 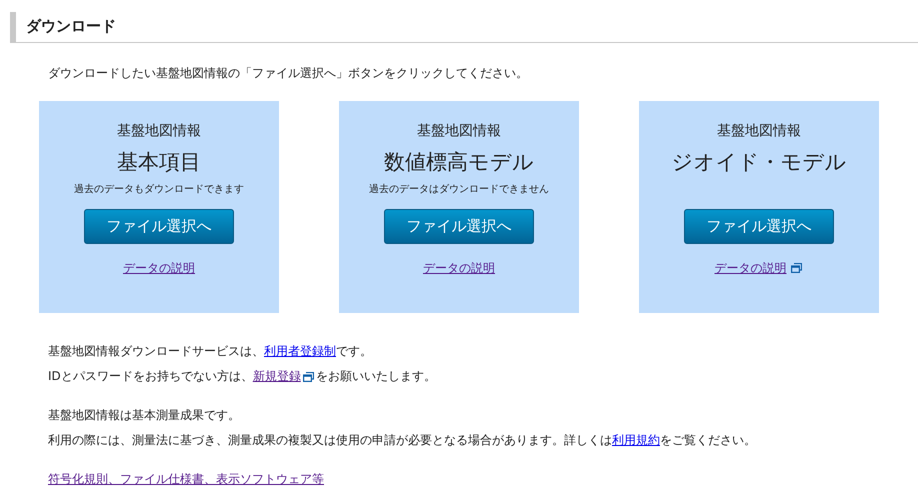 I want to click on body-text: 基盤地図情報は基本測量成果です。, so click(x=144, y=415).